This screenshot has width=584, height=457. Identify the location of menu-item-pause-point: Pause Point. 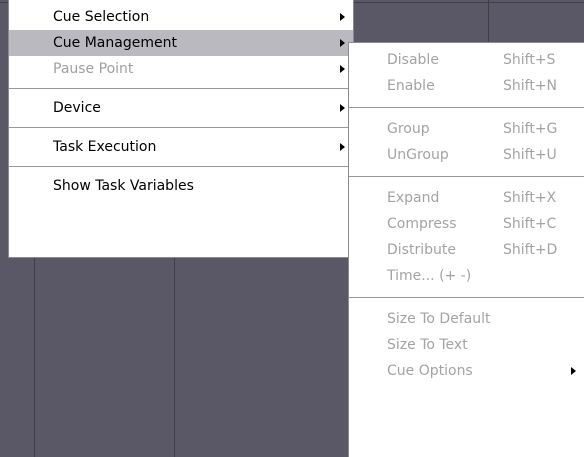
(181, 69).